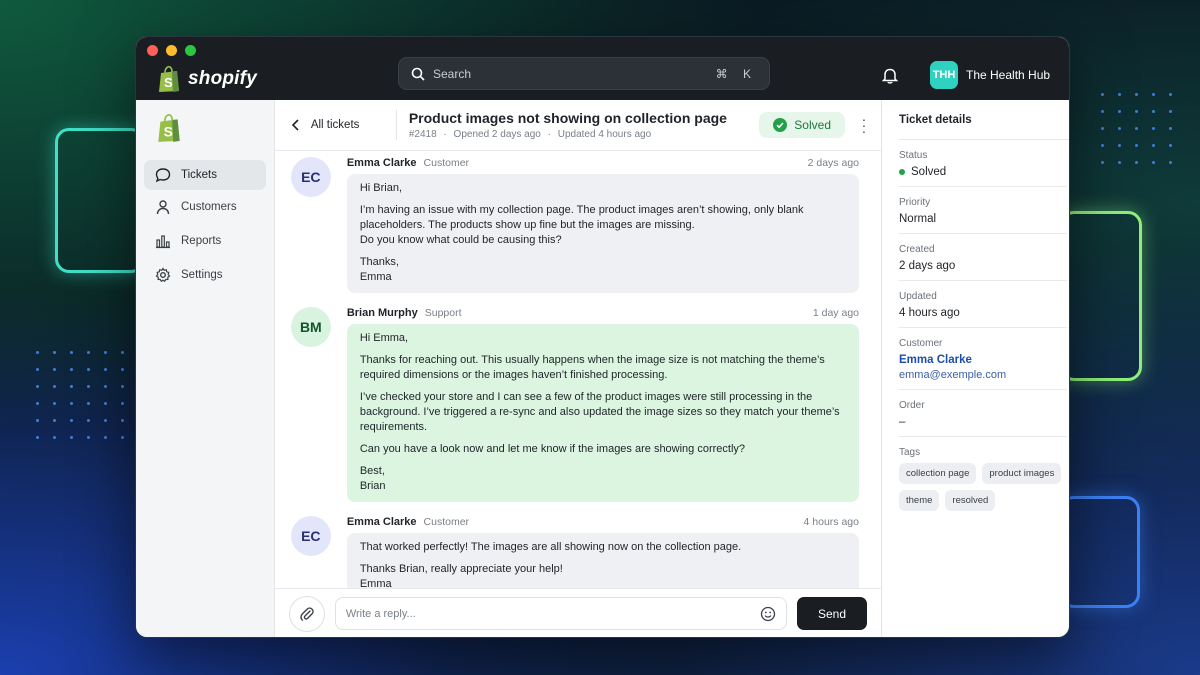 The height and width of the screenshot is (675, 1200). Describe the element at coordinates (1008, 75) in the screenshot. I see `store-name: The Health Hub` at that location.